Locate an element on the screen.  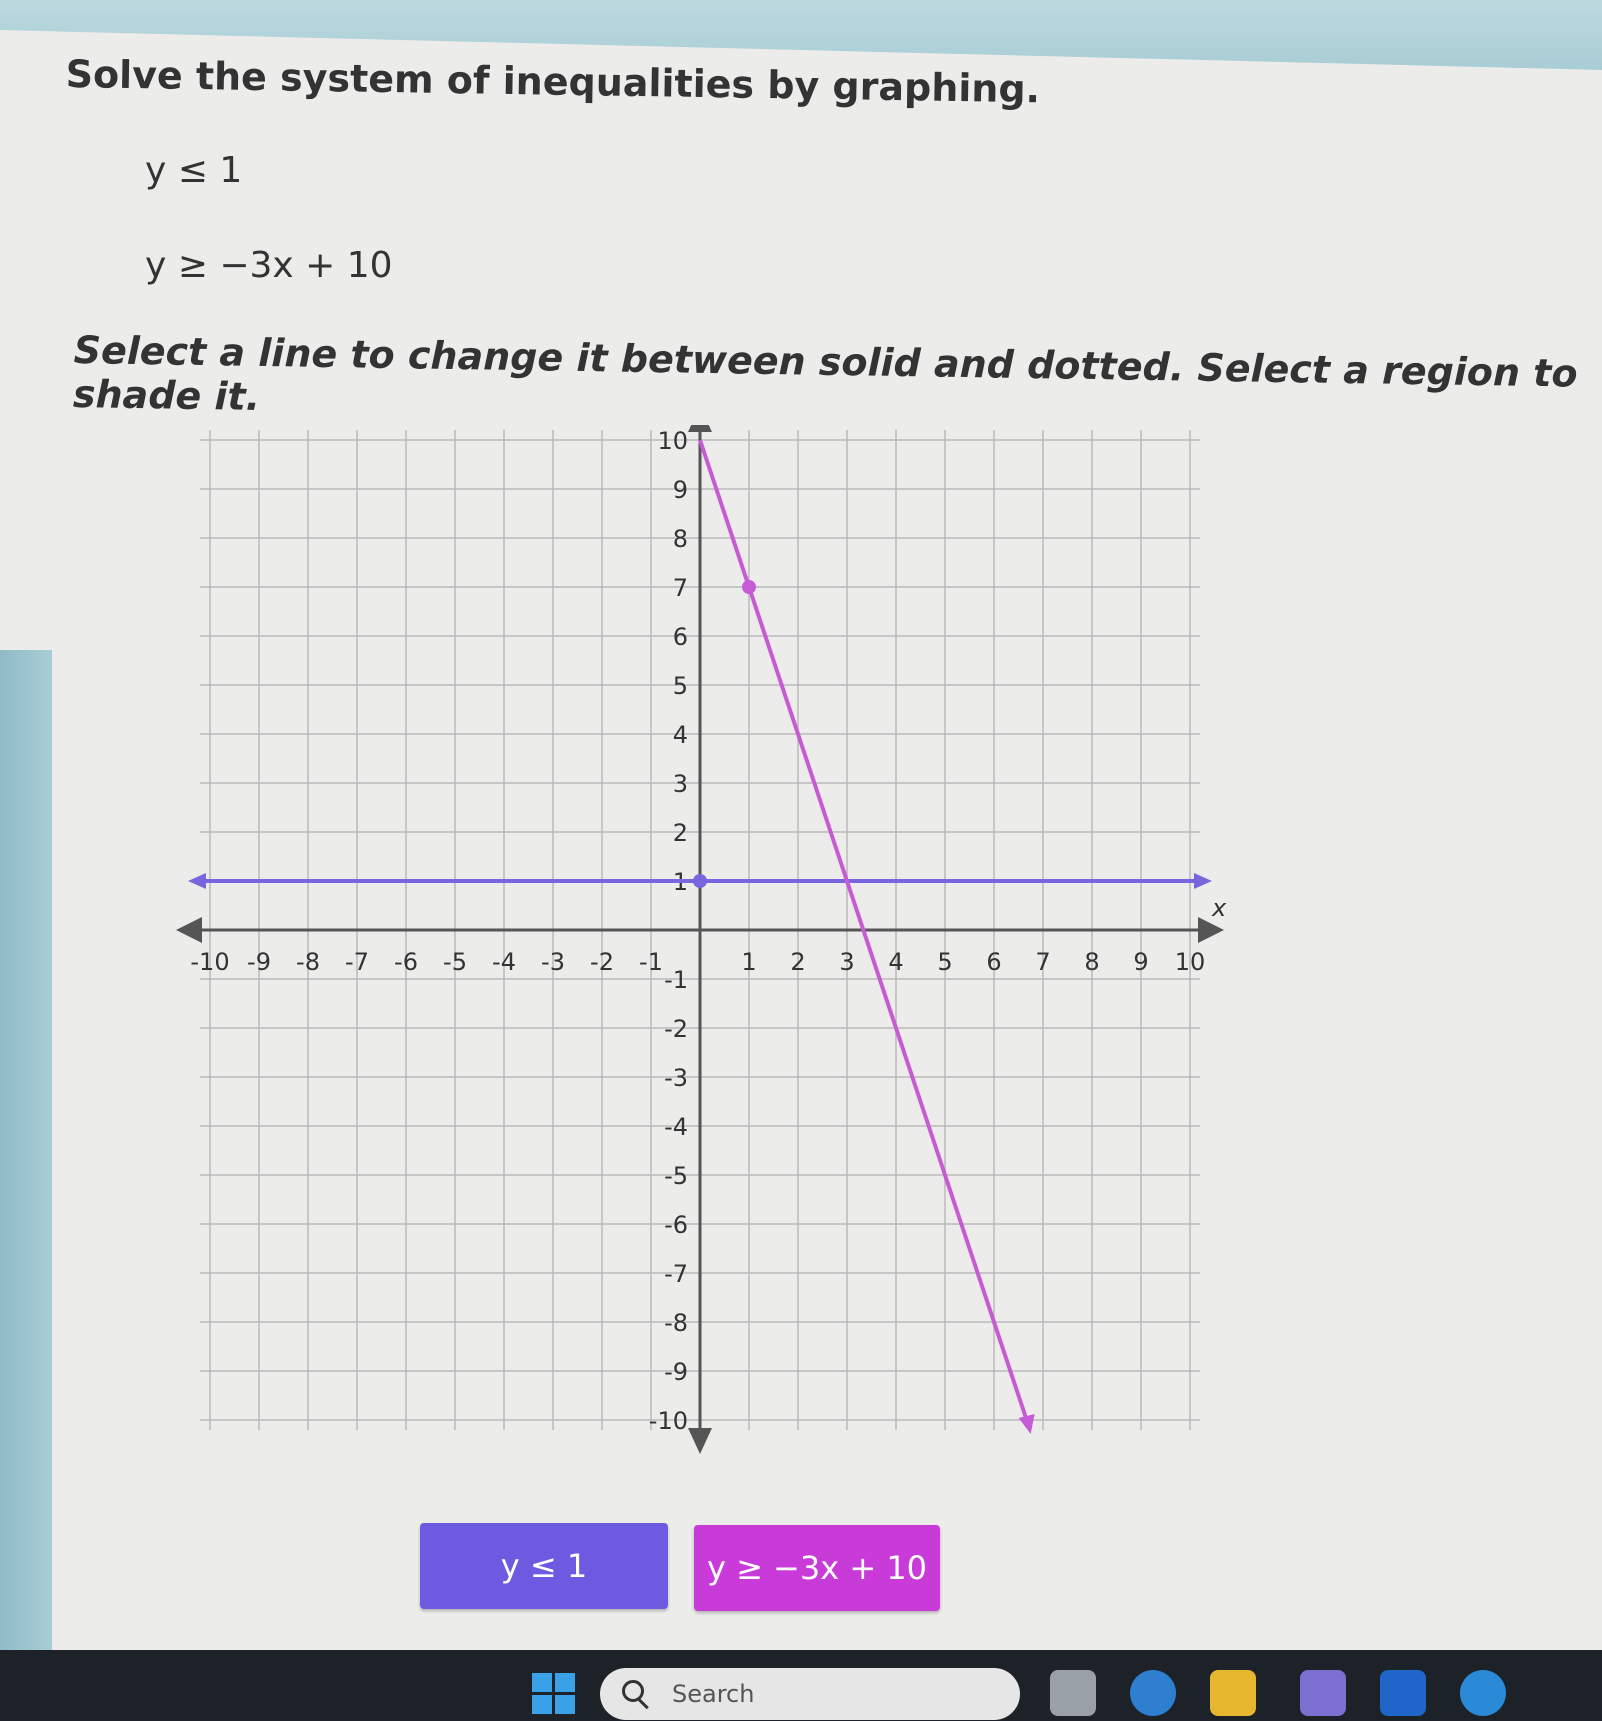
y-tick-label: 10 is located at coordinates (672, 441).